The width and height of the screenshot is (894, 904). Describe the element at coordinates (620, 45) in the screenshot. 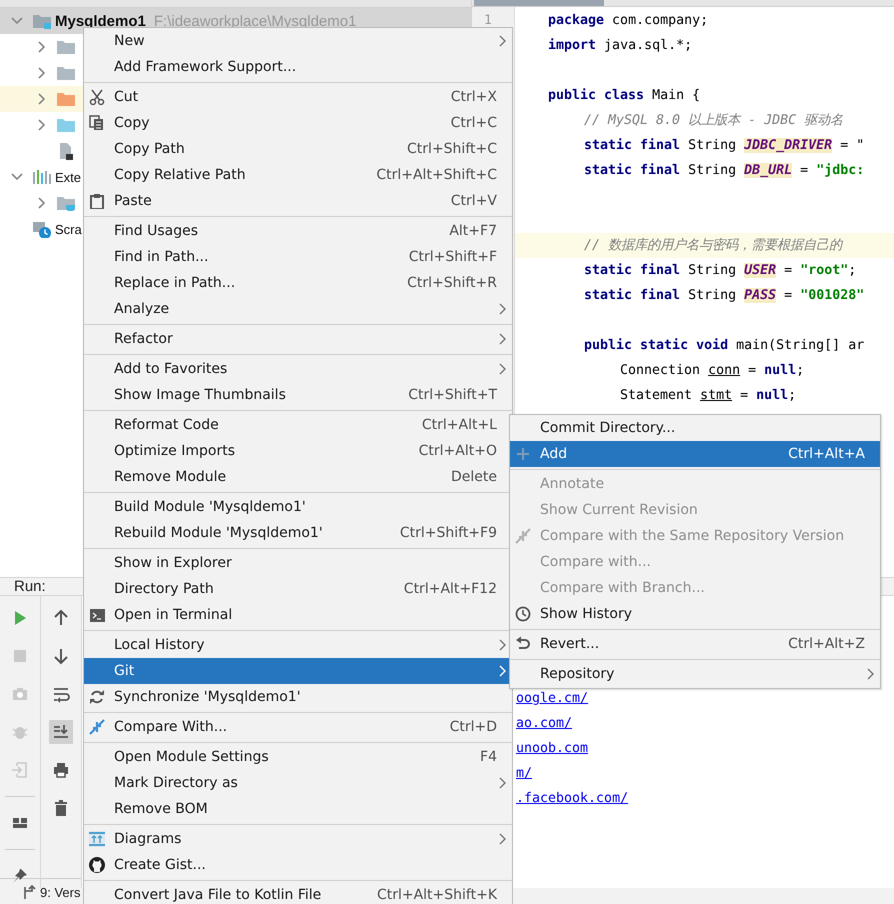

I see `code-line: import java.sql.*;` at that location.